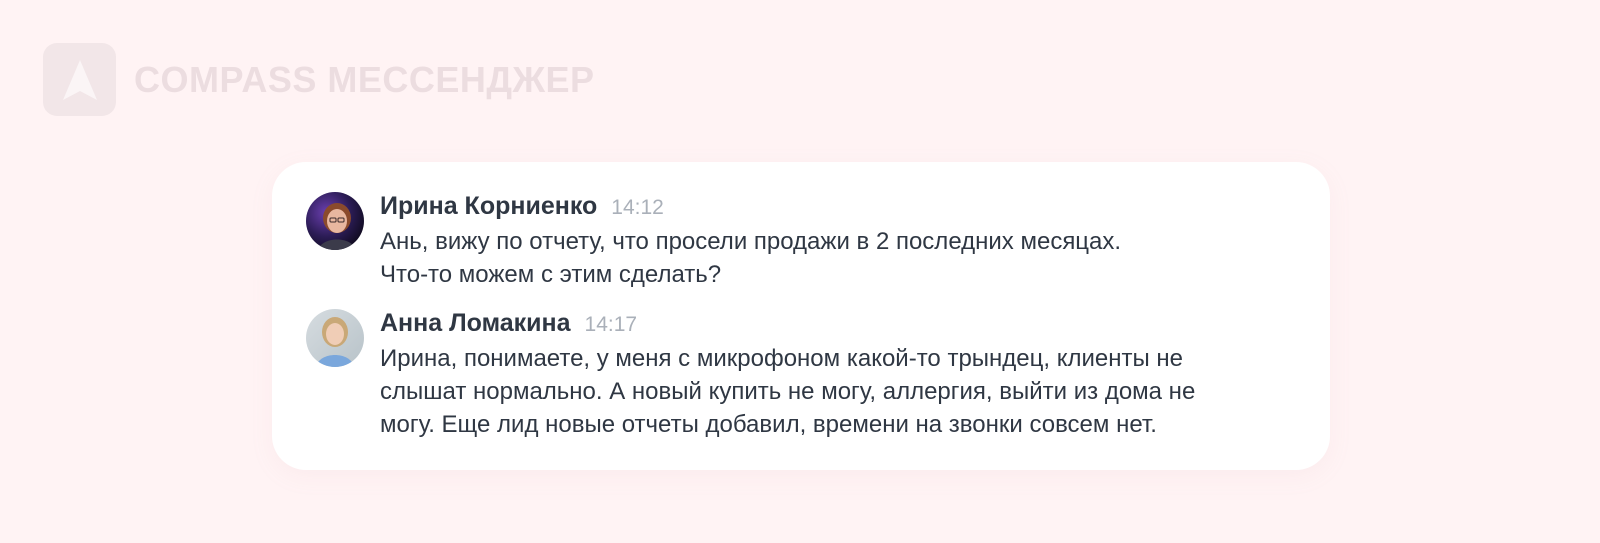 The height and width of the screenshot is (543, 1600). I want to click on message-header: Анна Ломакина 14:17, so click(787, 324).